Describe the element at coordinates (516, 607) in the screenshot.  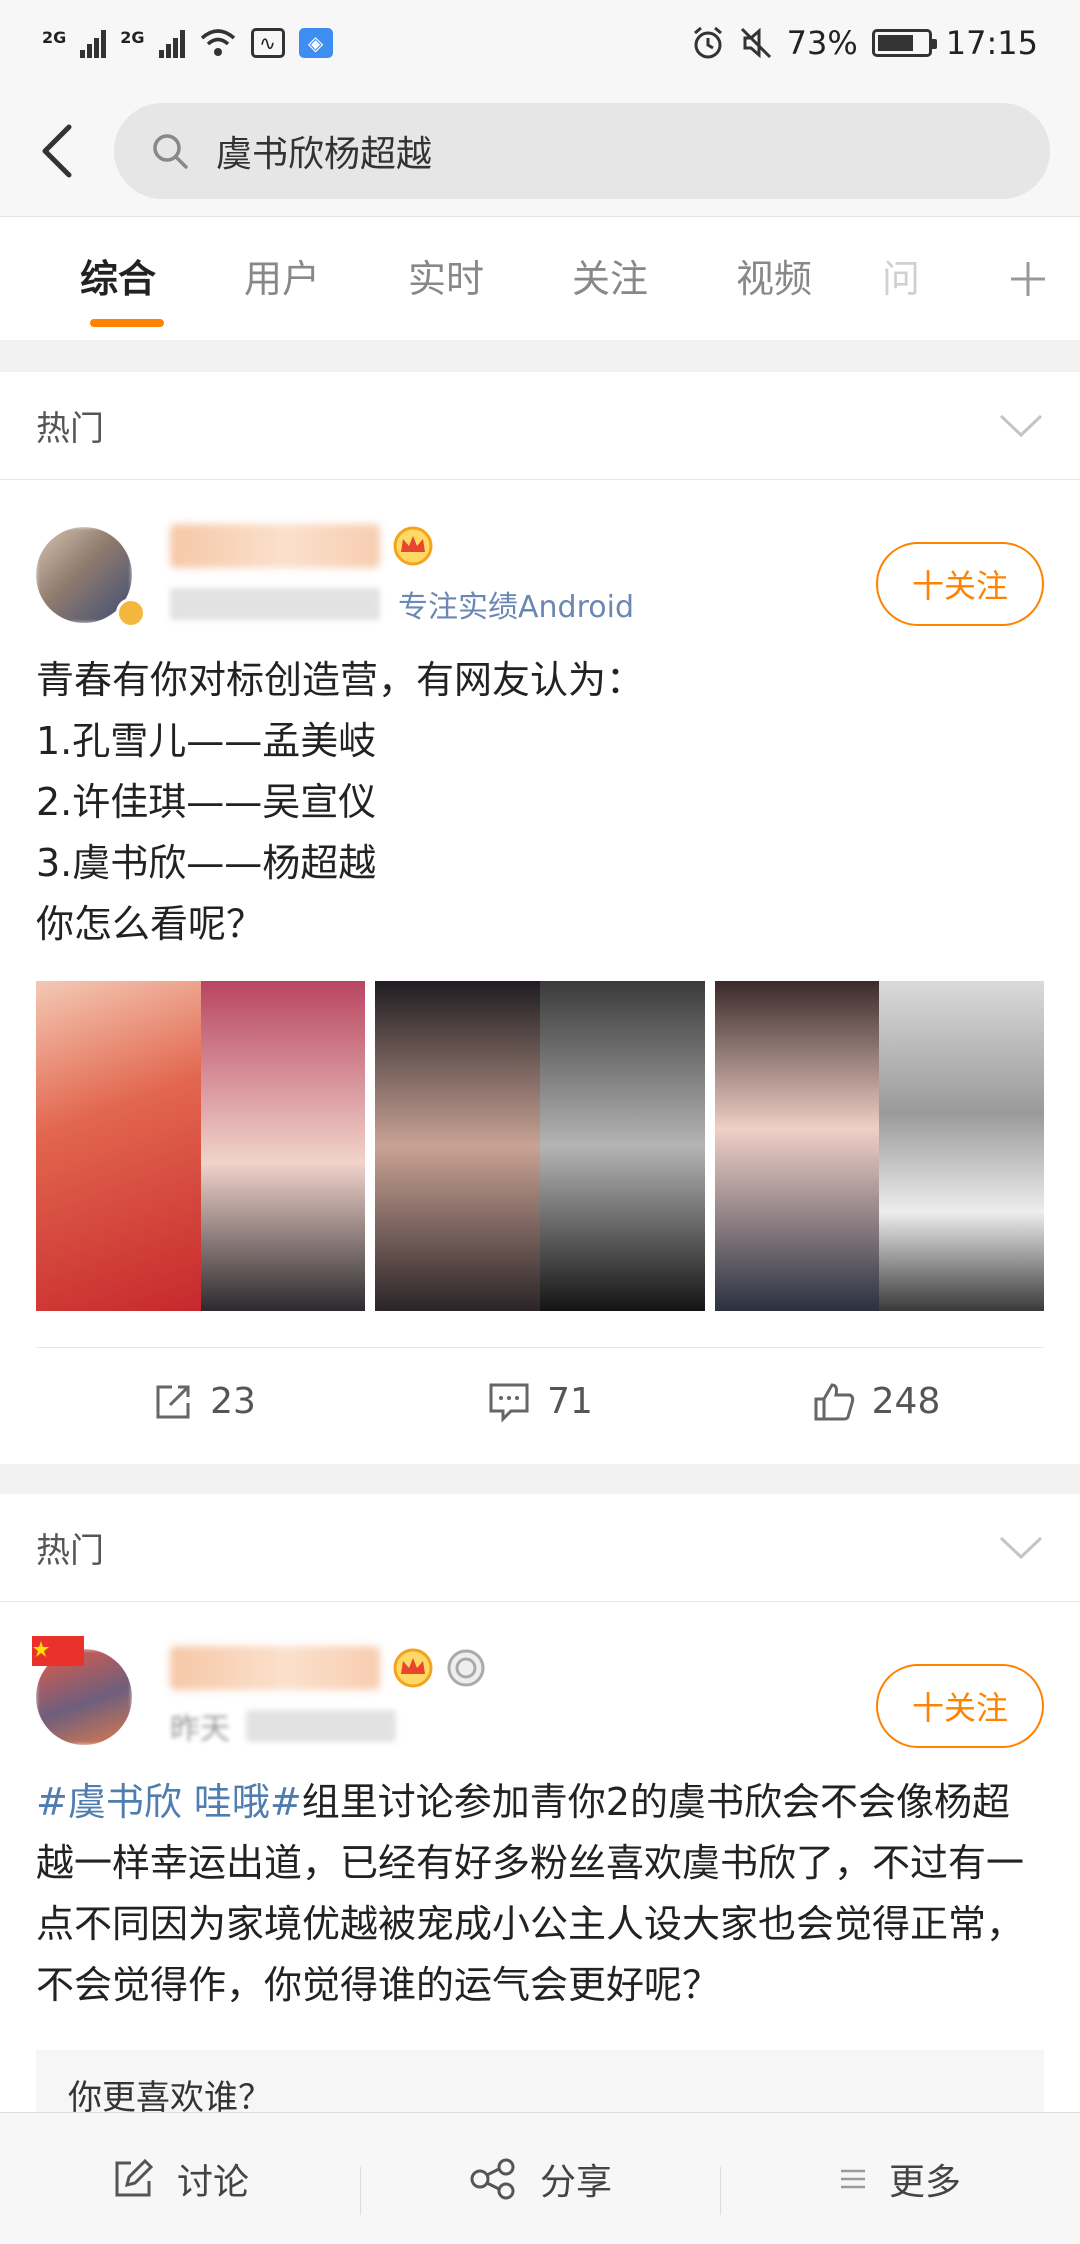
I see `source-text: 专注实绩Android` at that location.